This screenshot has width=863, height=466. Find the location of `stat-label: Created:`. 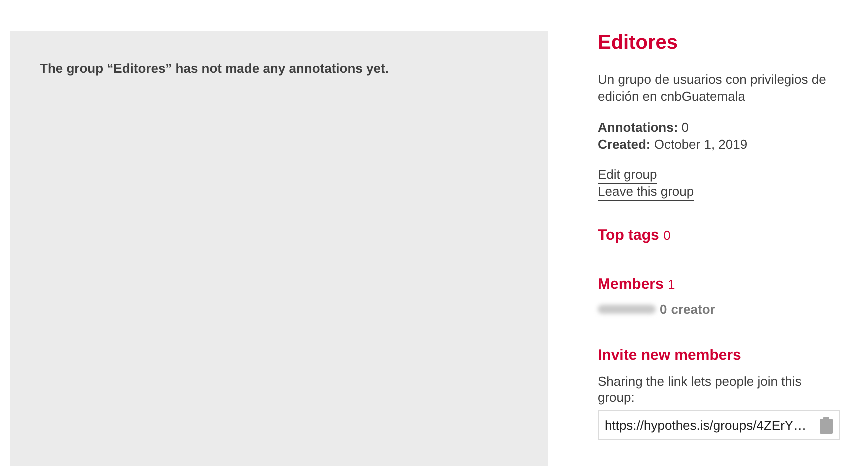

stat-label: Created: is located at coordinates (624, 144).